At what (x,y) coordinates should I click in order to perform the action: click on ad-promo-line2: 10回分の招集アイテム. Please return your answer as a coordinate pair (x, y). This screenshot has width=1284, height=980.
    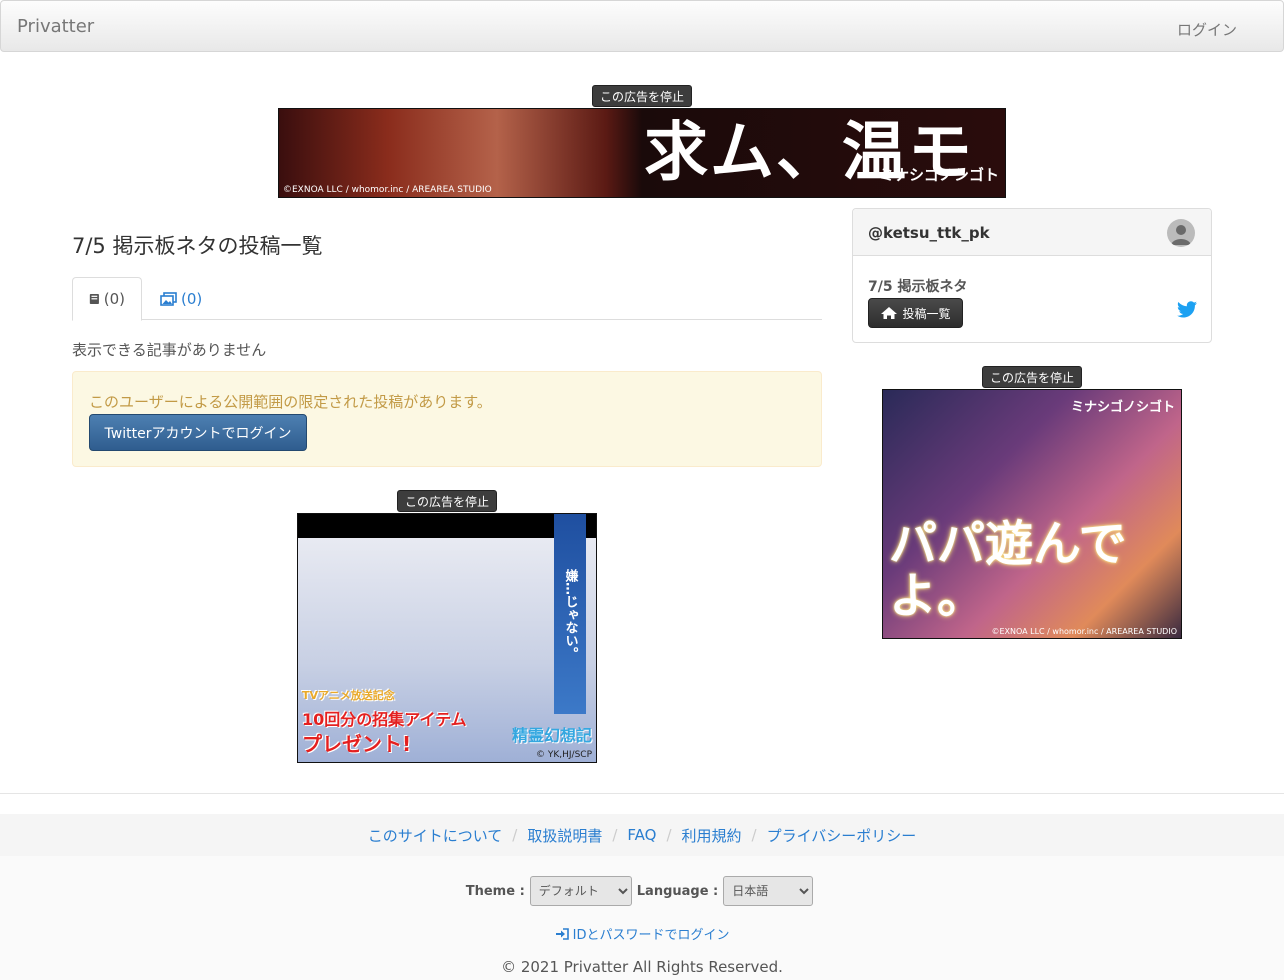
    Looking at the image, I should click on (384, 719).